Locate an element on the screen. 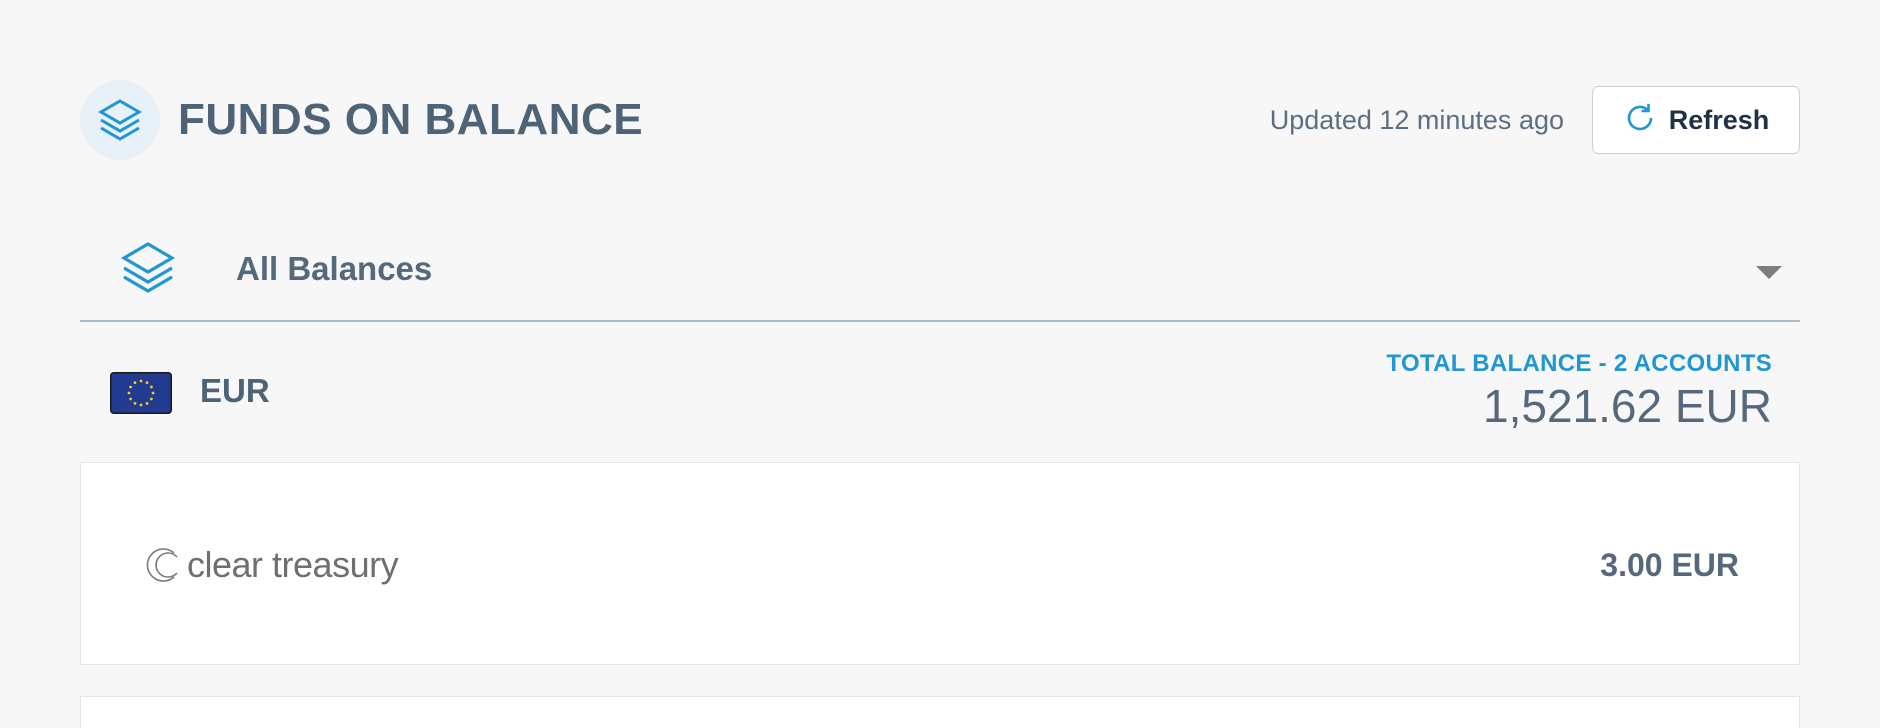 This screenshot has width=1880, height=728. refresh-icon is located at coordinates (1640, 120).